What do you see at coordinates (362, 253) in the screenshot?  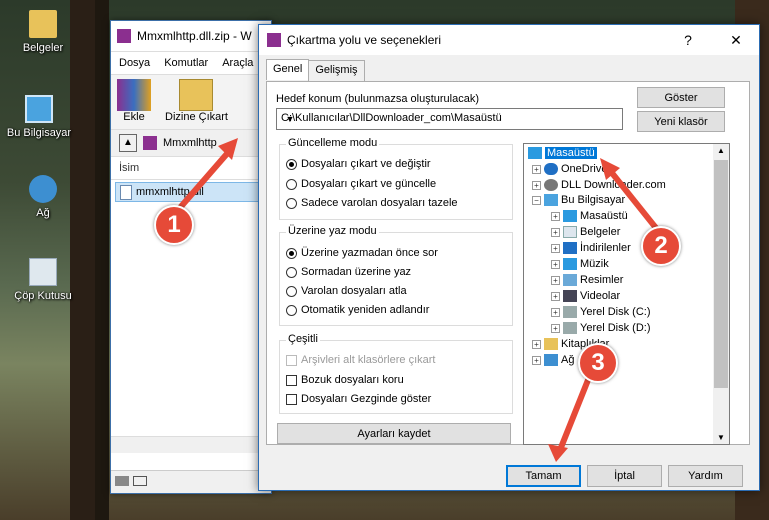 I see `overwrite-option-ask: Üzerine yazmadan önce sor` at bounding box center [362, 253].